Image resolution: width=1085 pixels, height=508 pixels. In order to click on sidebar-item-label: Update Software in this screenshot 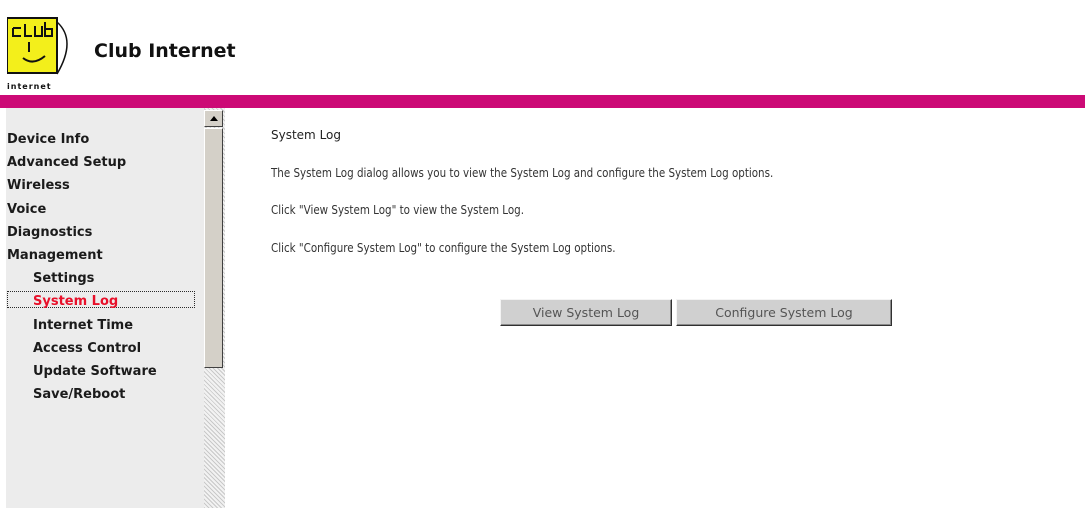, I will do `click(95, 371)`.